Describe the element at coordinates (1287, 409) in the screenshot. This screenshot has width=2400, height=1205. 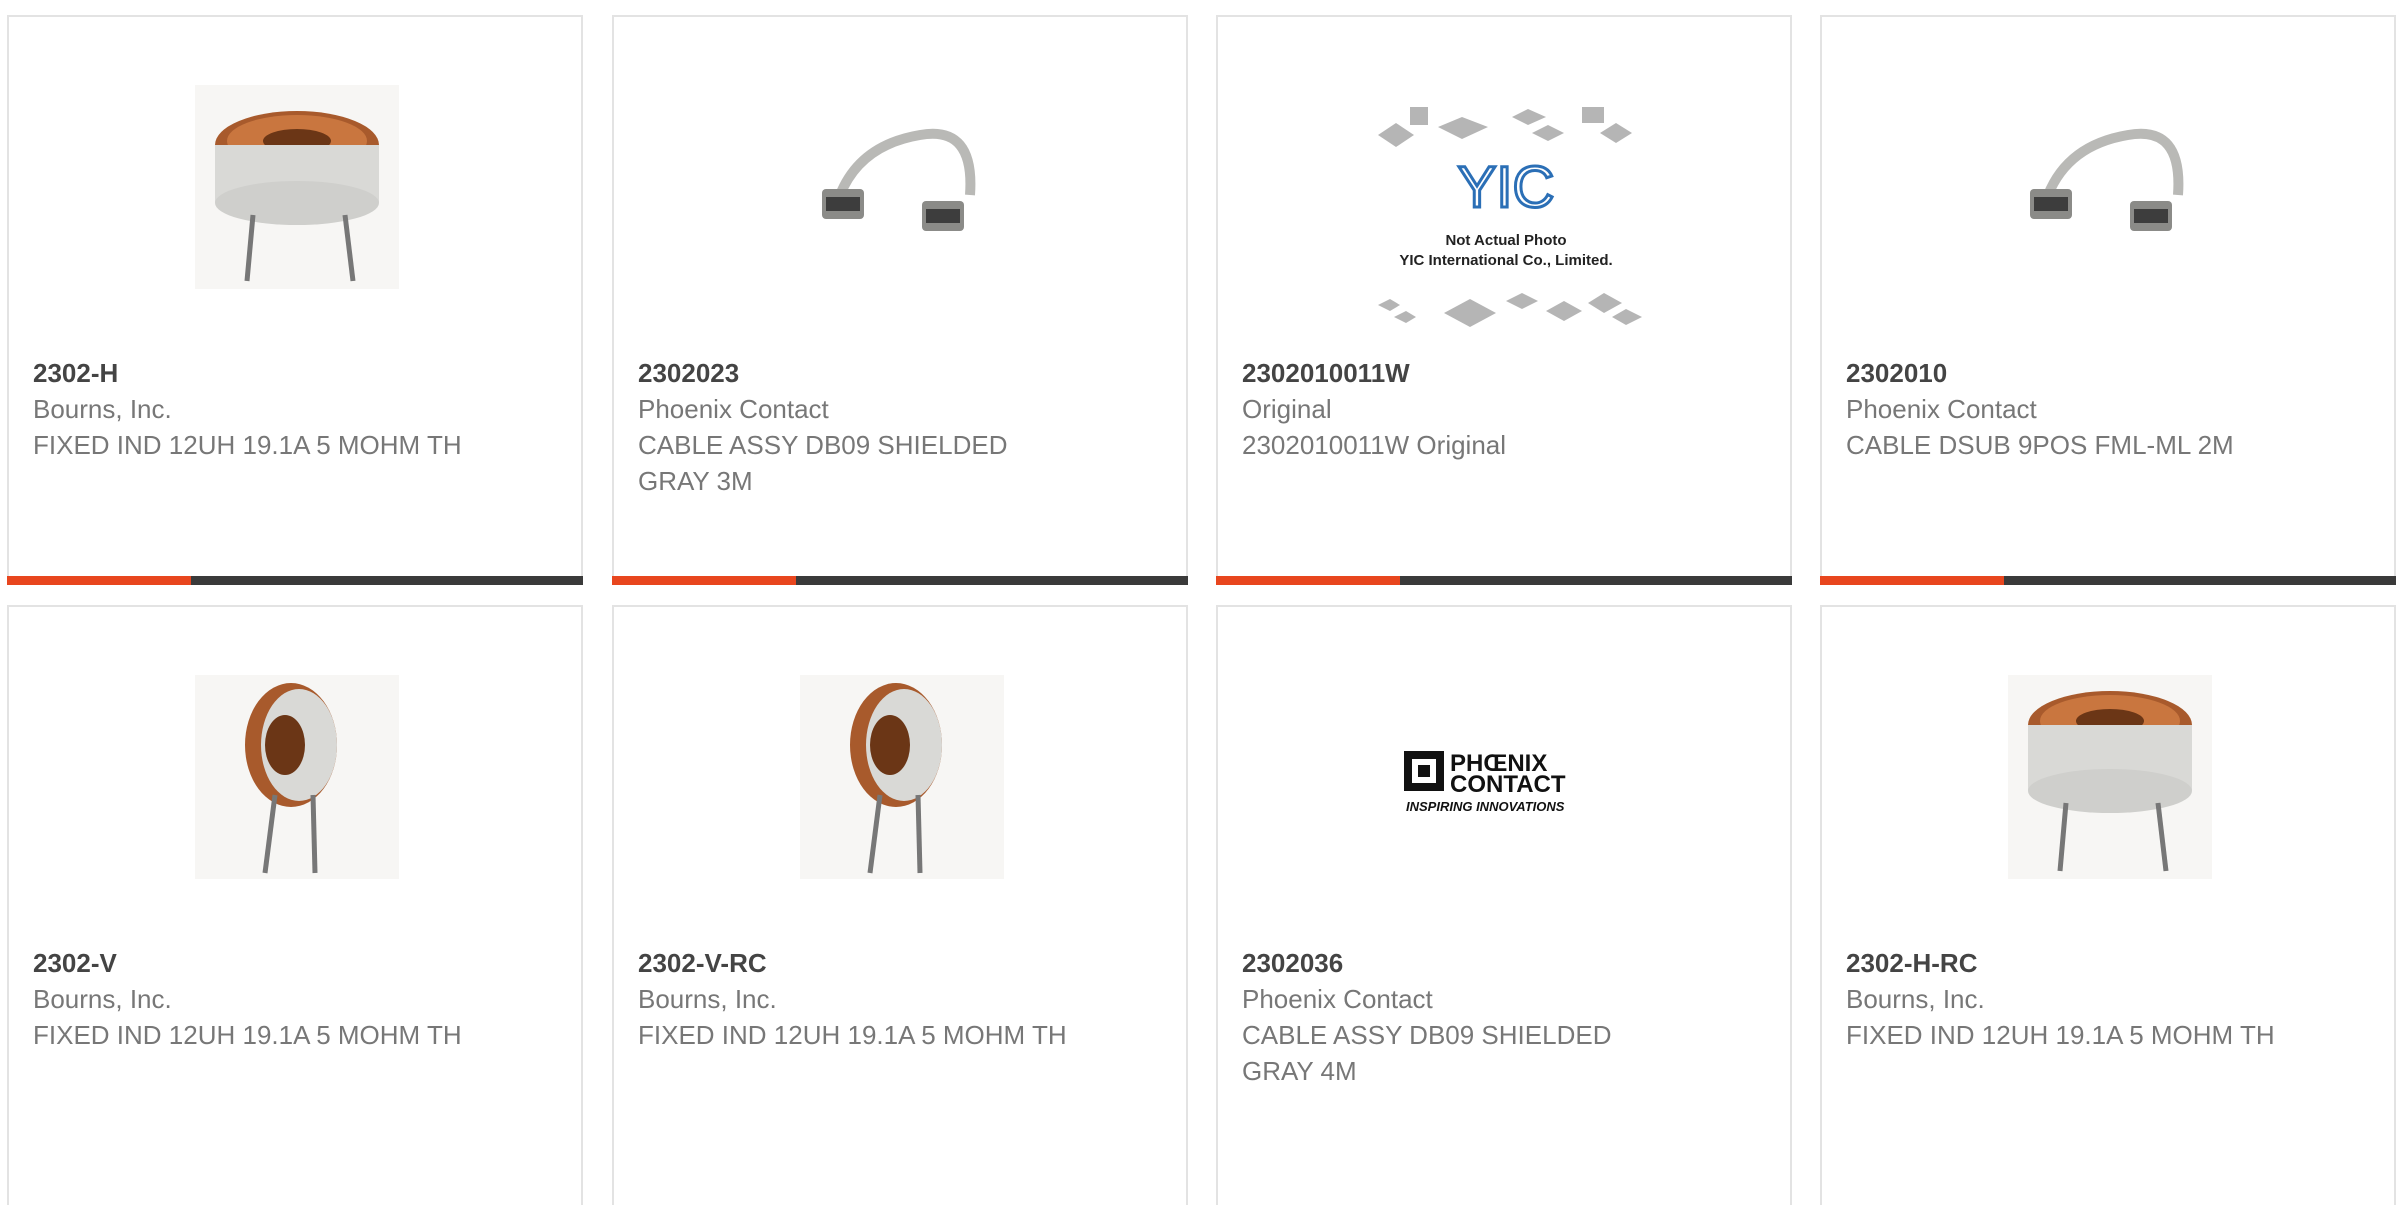
I see `manufacturer: Original` at that location.